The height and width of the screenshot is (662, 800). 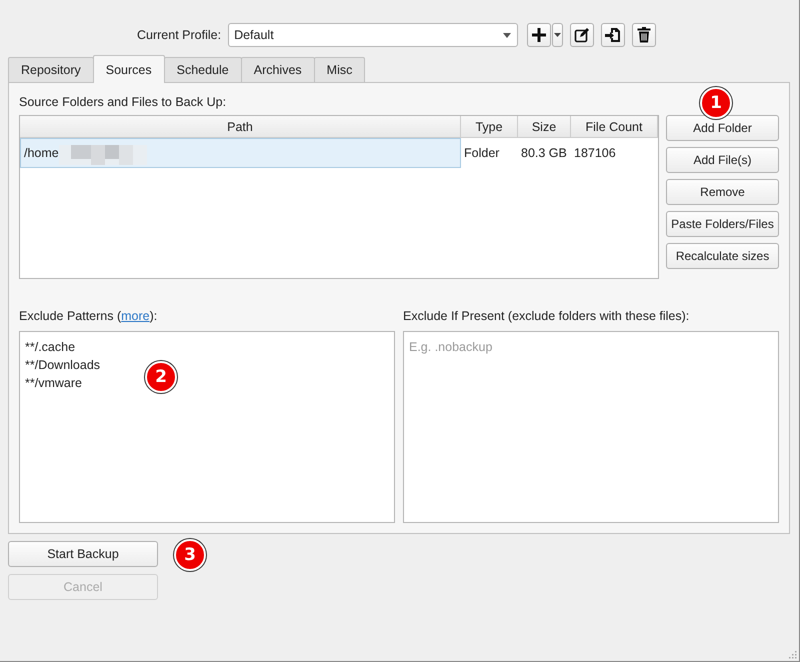 I want to click on exclude-if-present-field: E.g. .nobackup, so click(x=591, y=427).